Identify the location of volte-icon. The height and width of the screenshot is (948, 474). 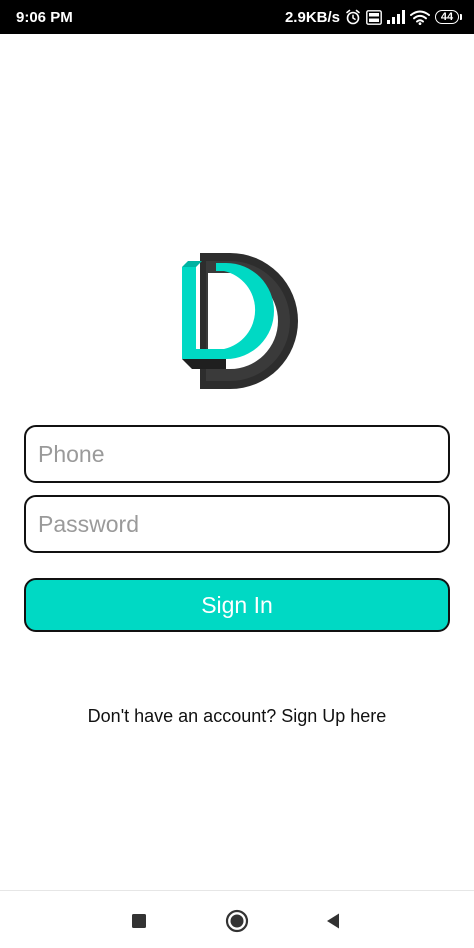
(374, 17).